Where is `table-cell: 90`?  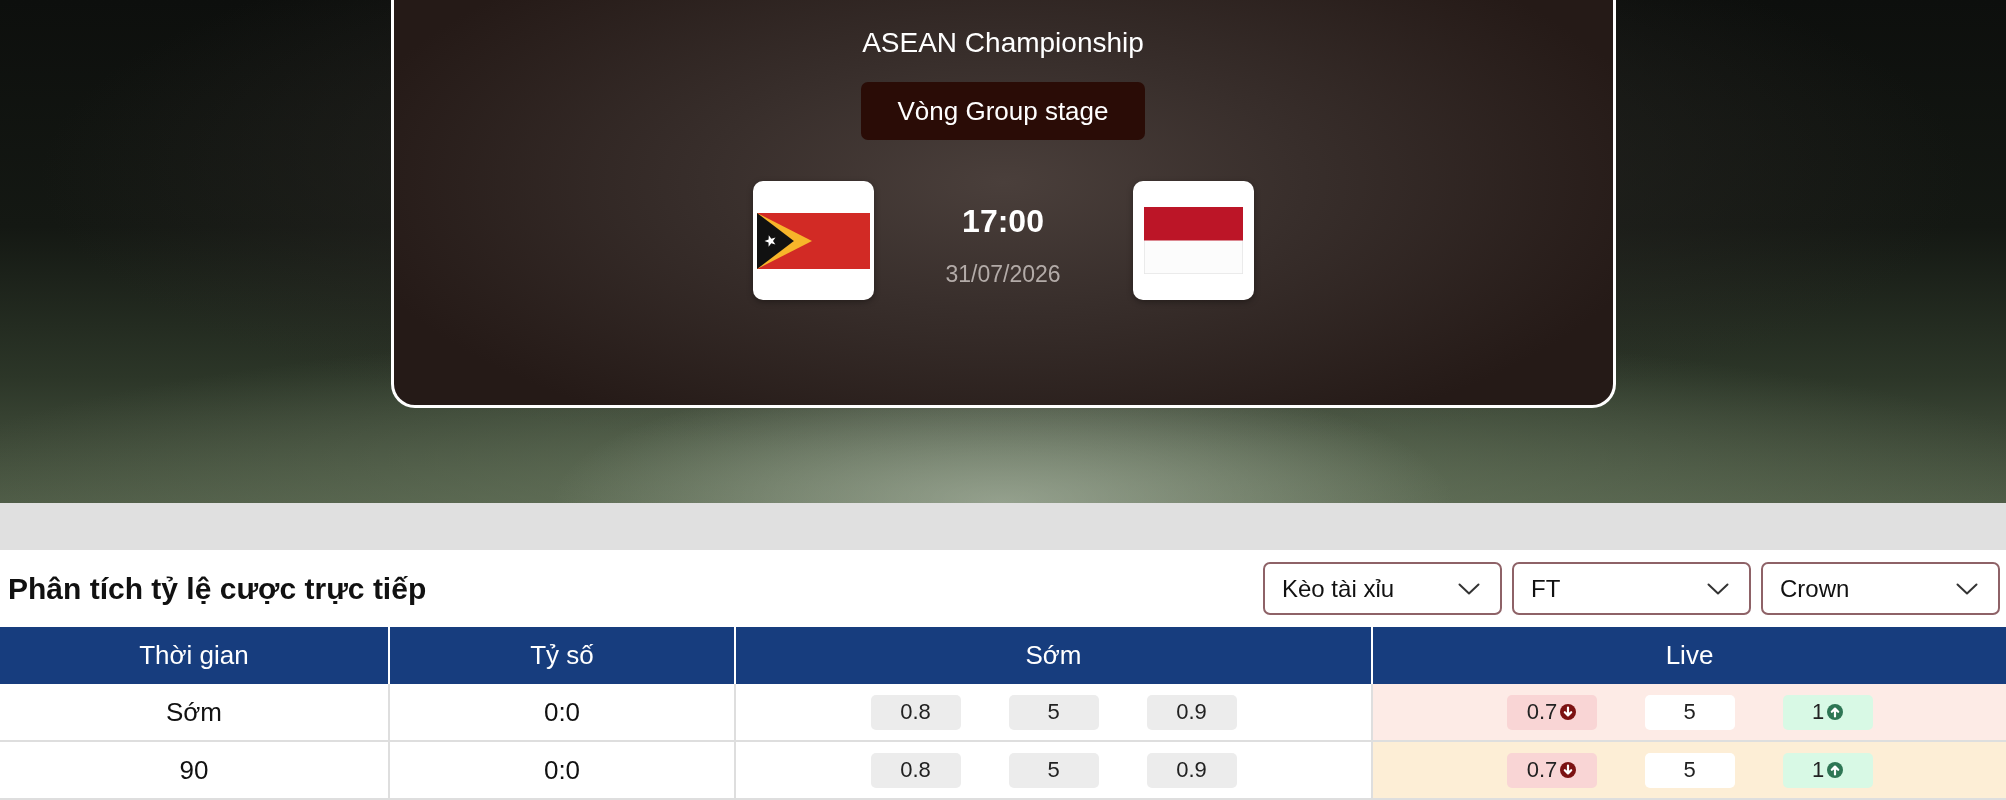
table-cell: 90 is located at coordinates (194, 771).